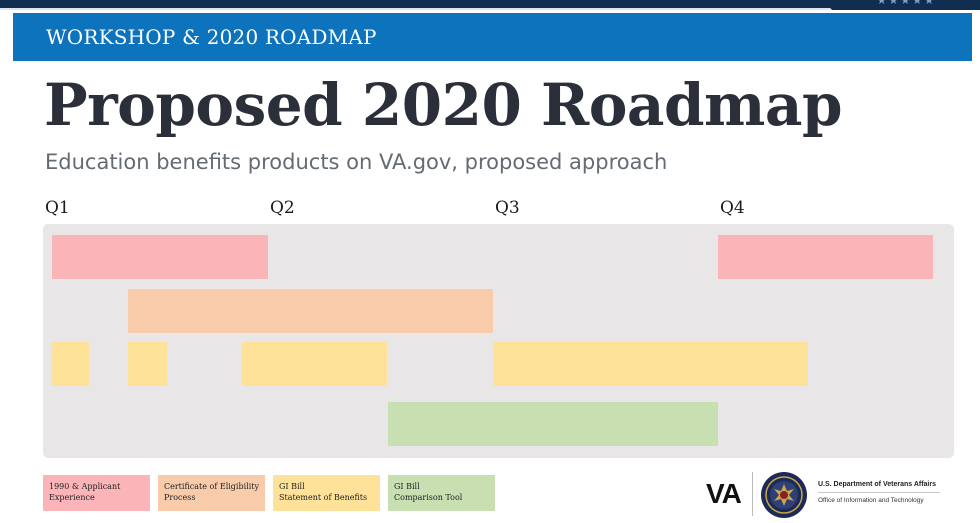  What do you see at coordinates (211, 37) in the screenshot?
I see `banner-title: WORKSHOP & 2020 ROADMAP` at bounding box center [211, 37].